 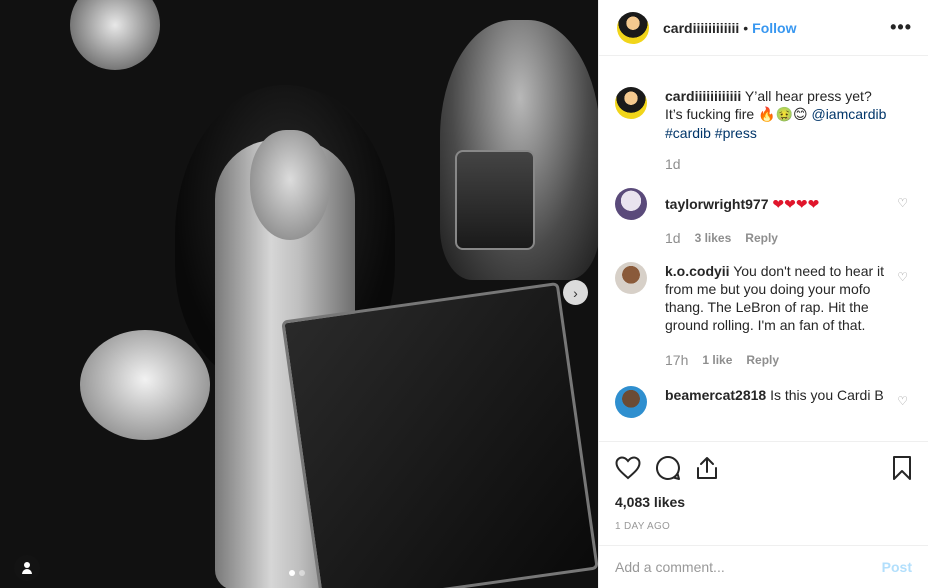 What do you see at coordinates (297, 573) in the screenshot?
I see `carousel-indicator` at bounding box center [297, 573].